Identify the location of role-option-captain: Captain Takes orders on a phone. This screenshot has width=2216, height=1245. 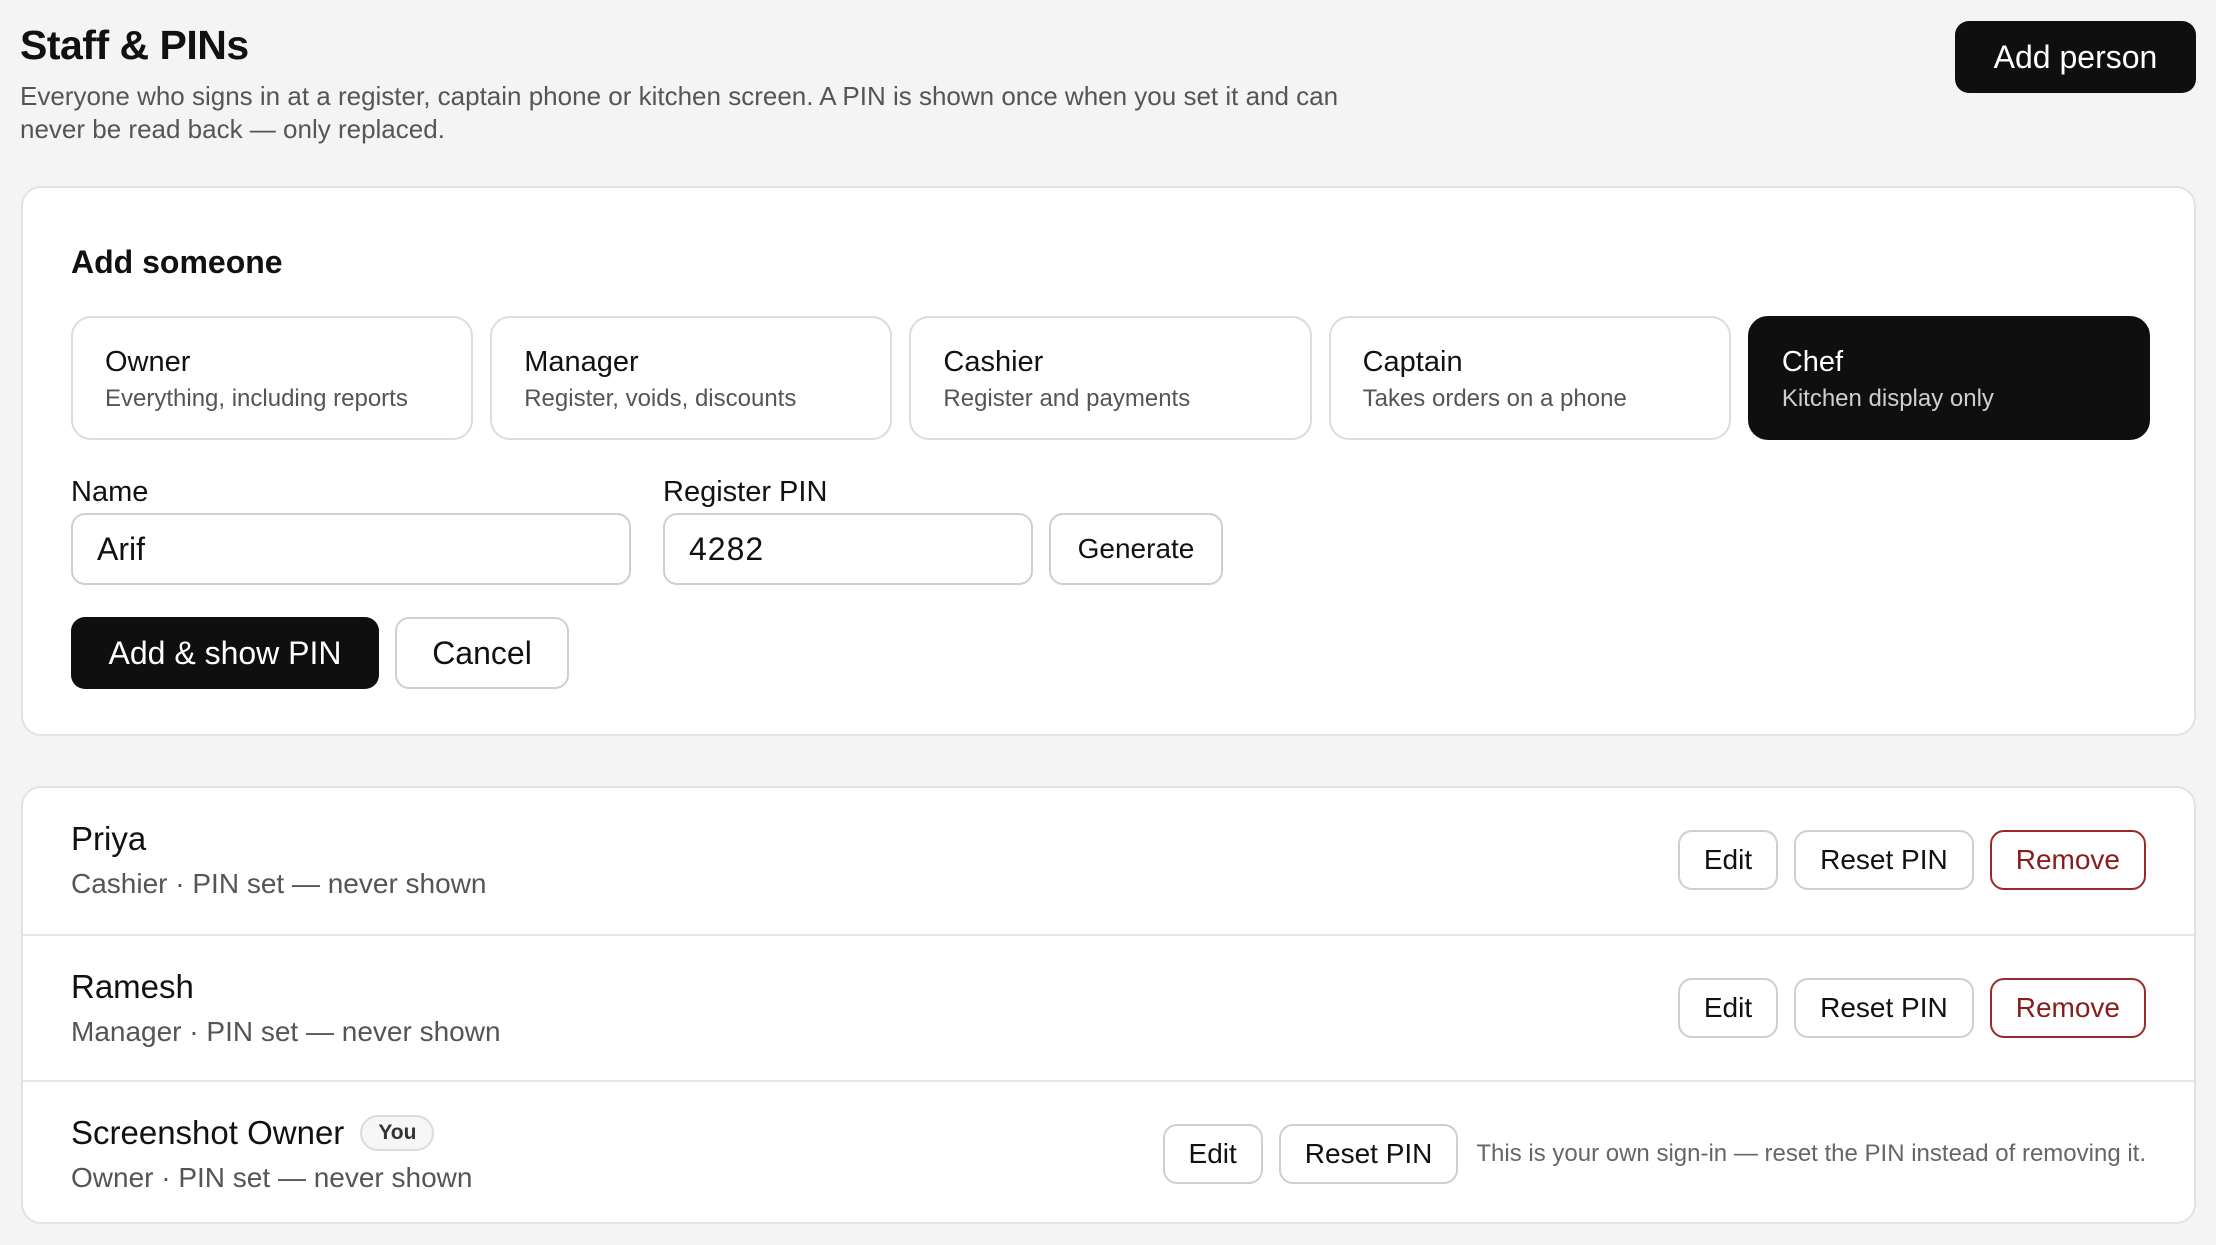
(1529, 378).